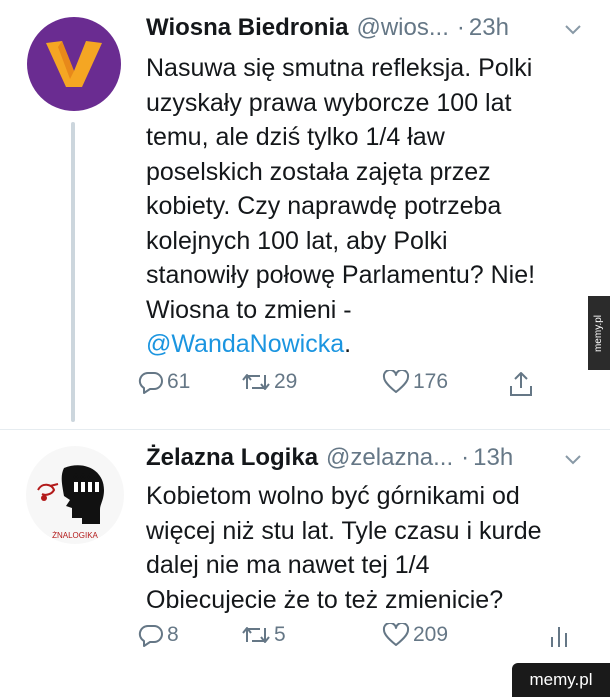  Describe the element at coordinates (232, 458) in the screenshot. I see `author-name: Żelazna Logika` at that location.